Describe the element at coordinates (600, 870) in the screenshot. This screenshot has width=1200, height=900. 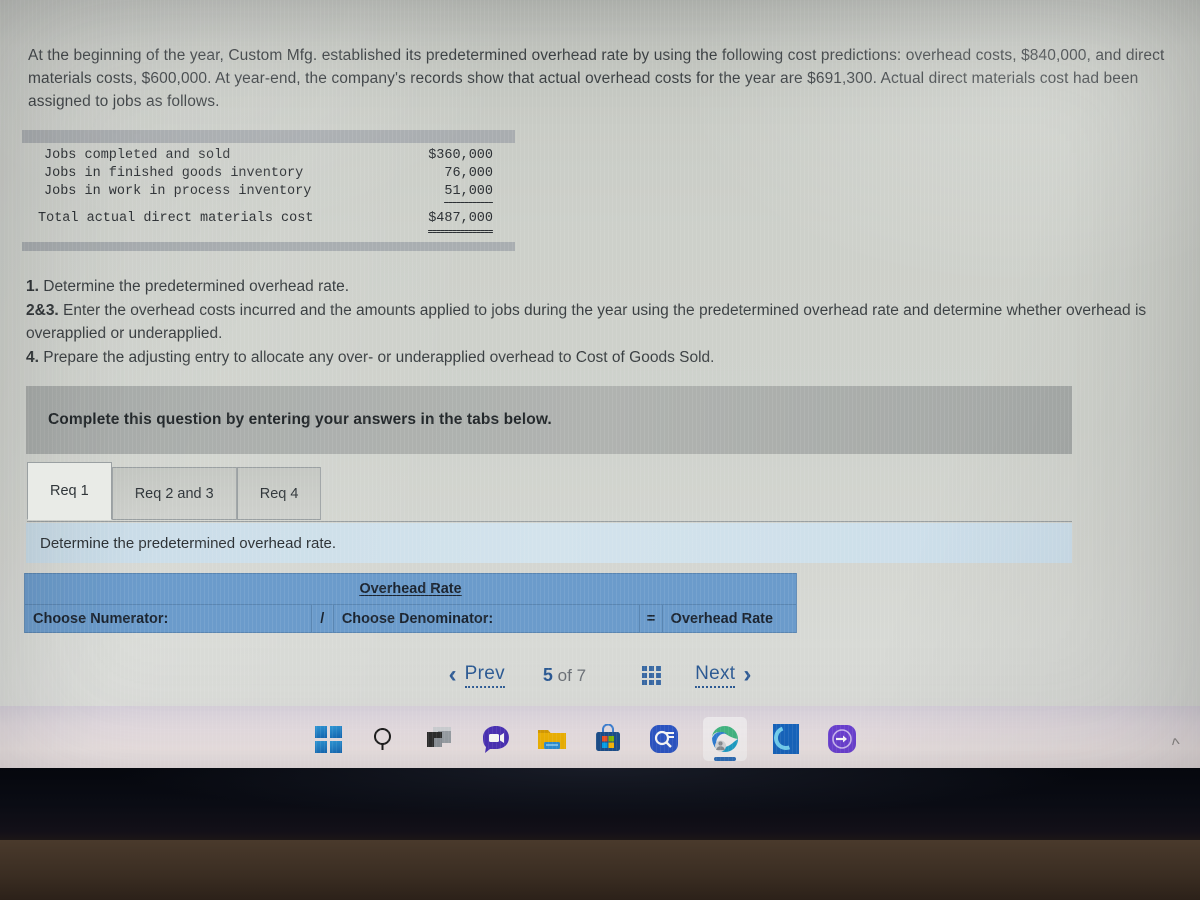
I see `desk-surface` at that location.